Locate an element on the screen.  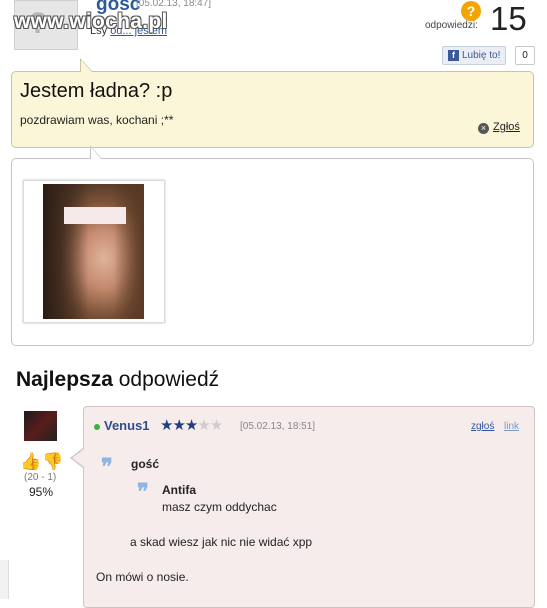
left-edge-strip is located at coordinates (4, 579).